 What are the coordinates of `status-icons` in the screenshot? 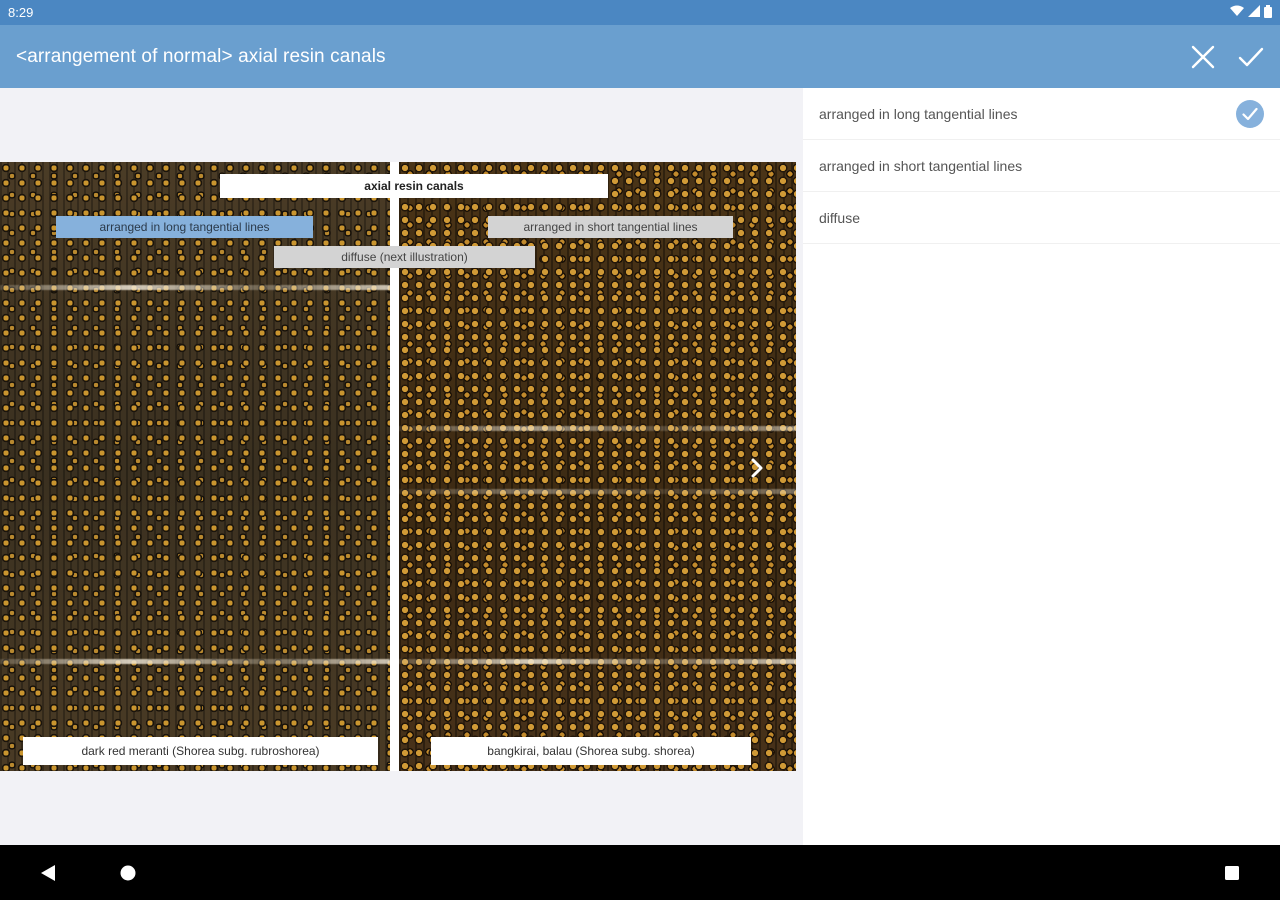 It's located at (1251, 12).